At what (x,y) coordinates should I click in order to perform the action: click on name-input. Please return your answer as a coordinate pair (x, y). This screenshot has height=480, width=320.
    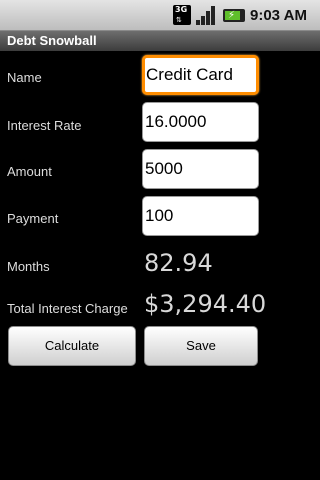
    Looking at the image, I should click on (200, 75).